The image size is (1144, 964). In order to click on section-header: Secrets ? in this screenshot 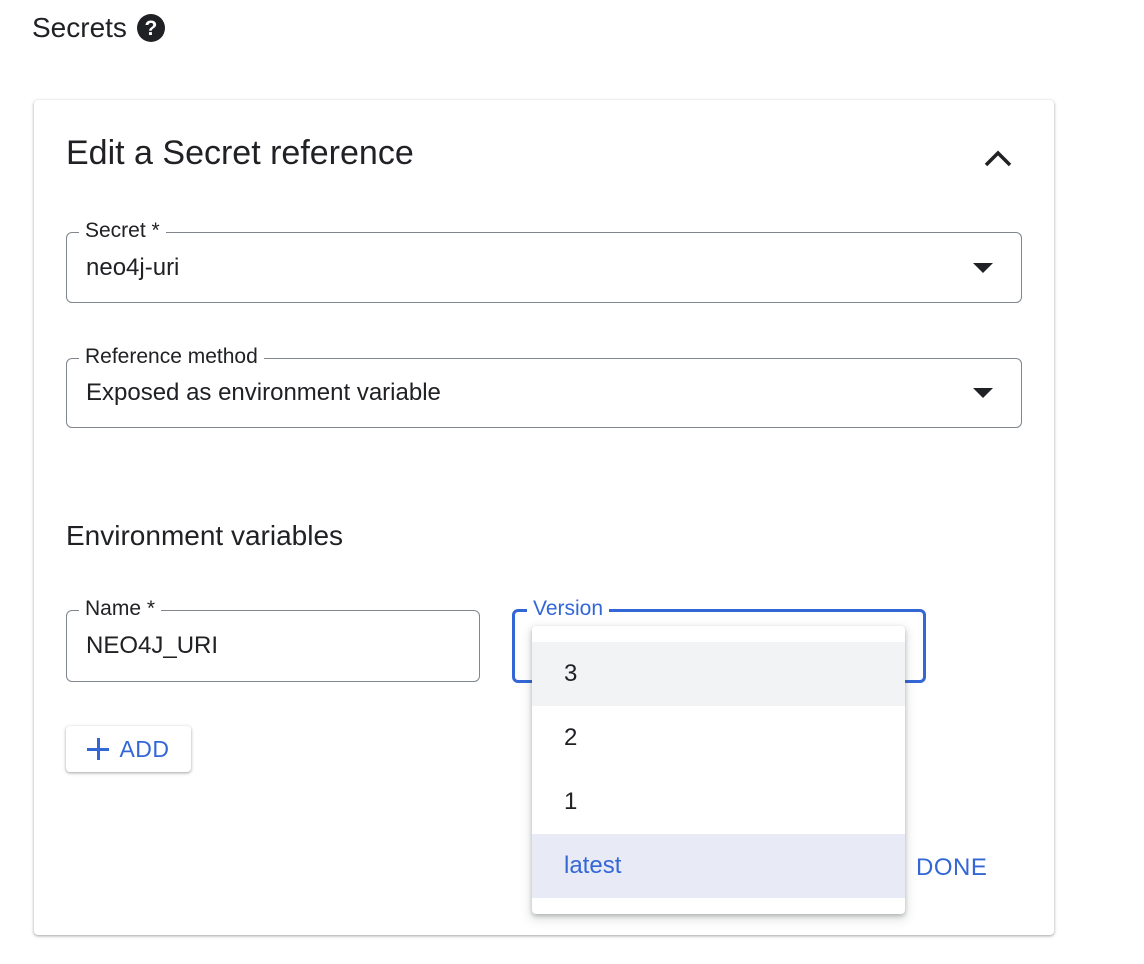, I will do `click(98, 28)`.